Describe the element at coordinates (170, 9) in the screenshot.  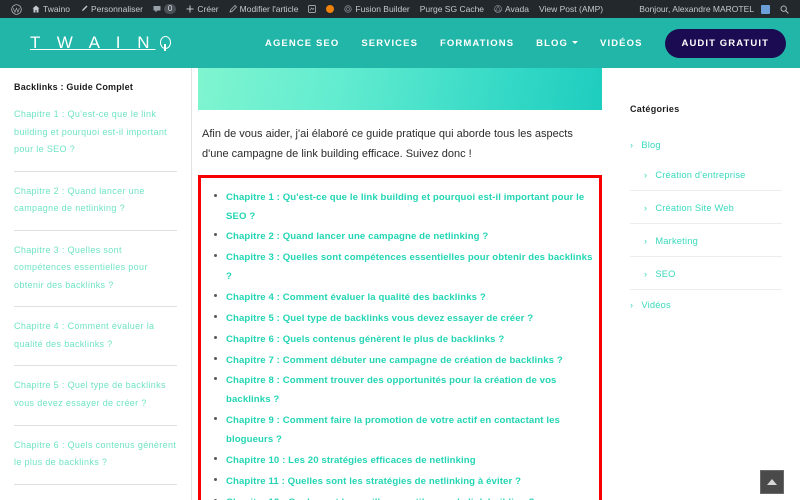
I see `comment-count-badge: 0` at that location.